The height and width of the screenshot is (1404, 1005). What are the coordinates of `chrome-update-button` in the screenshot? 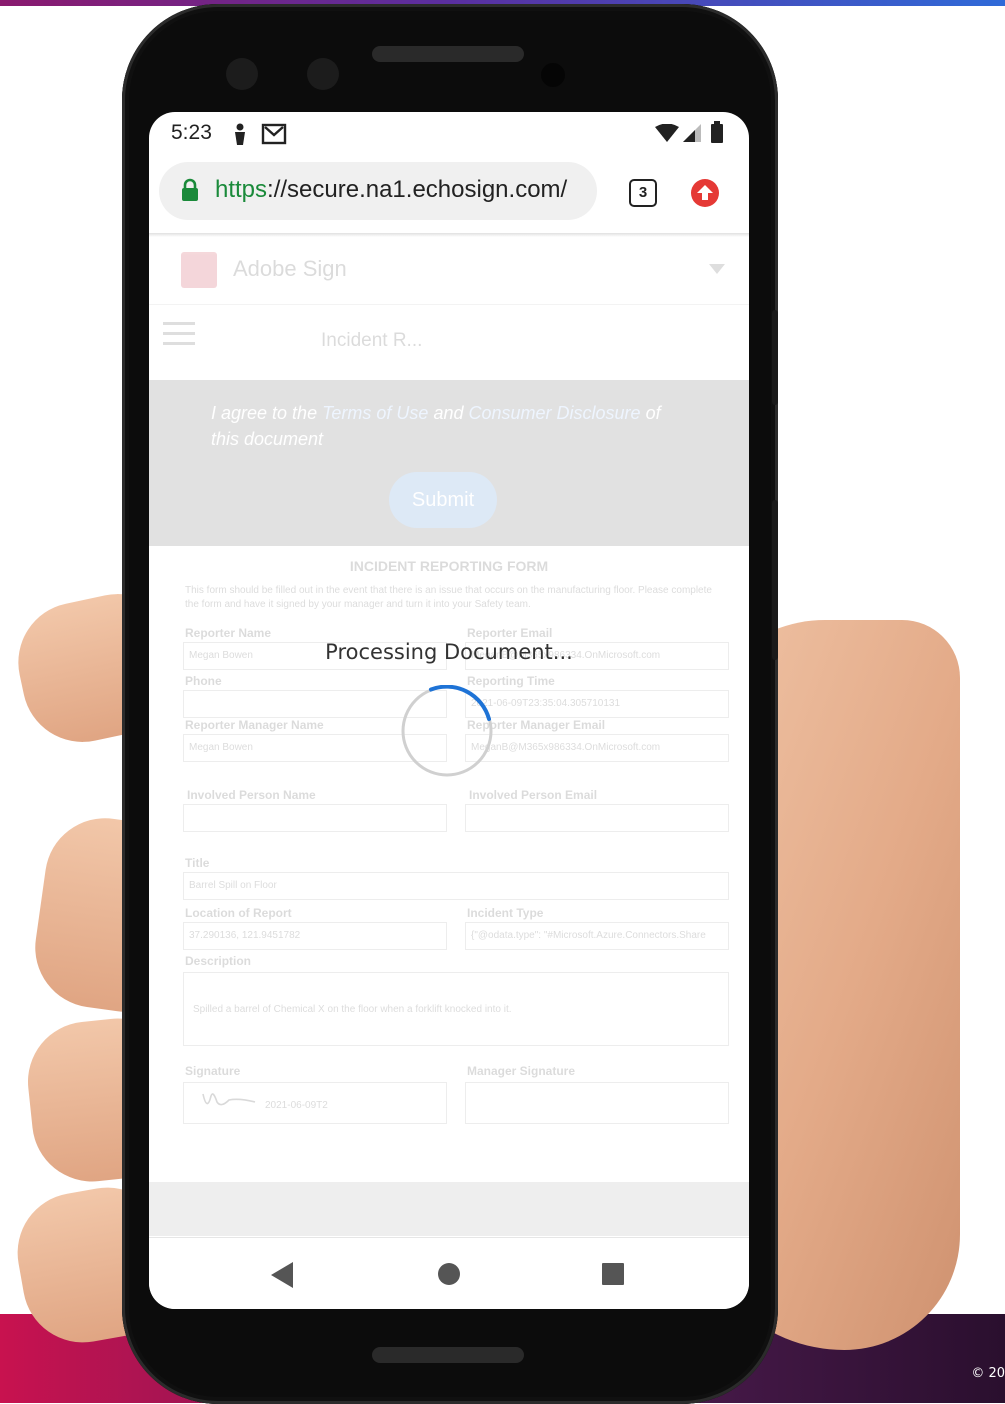 It's located at (705, 193).